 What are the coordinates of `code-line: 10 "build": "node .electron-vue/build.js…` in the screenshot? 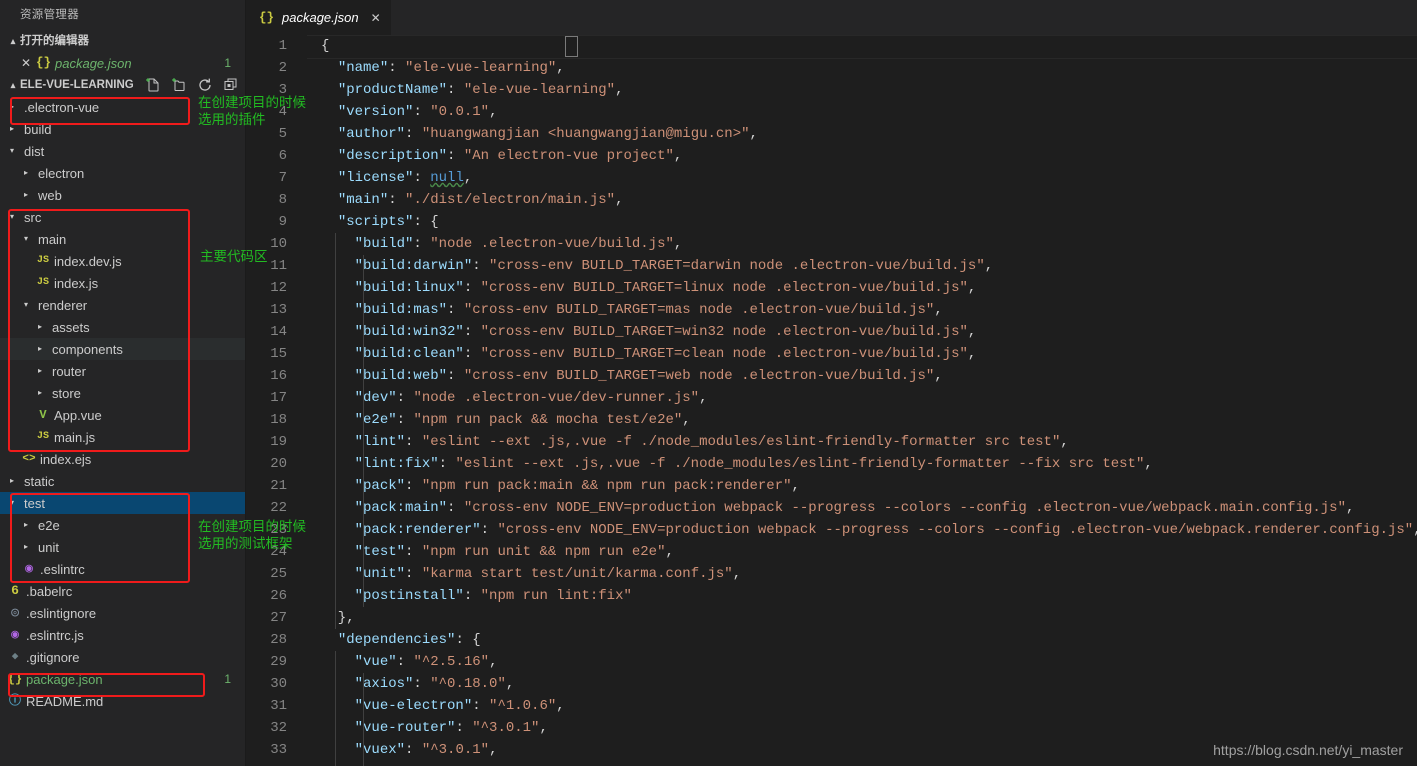 It's located at (831, 244).